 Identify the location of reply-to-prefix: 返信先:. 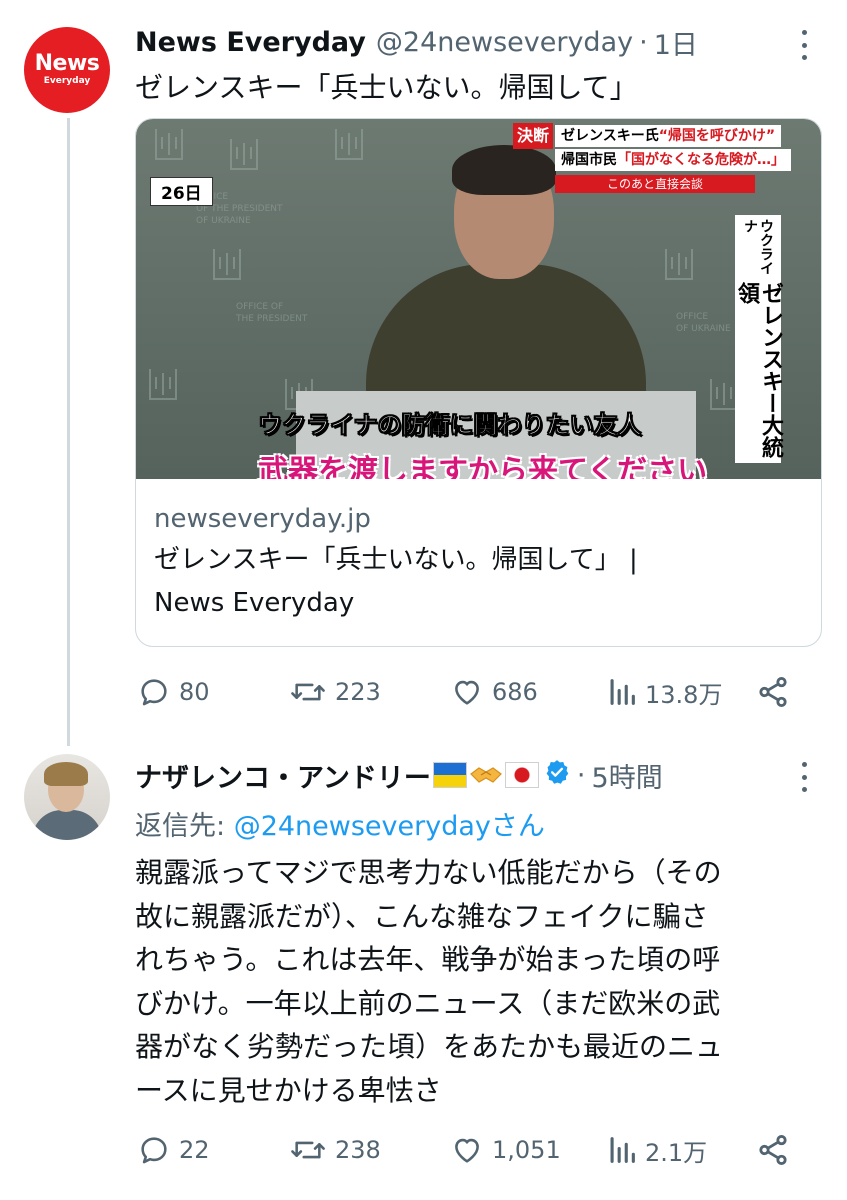
(184, 826).